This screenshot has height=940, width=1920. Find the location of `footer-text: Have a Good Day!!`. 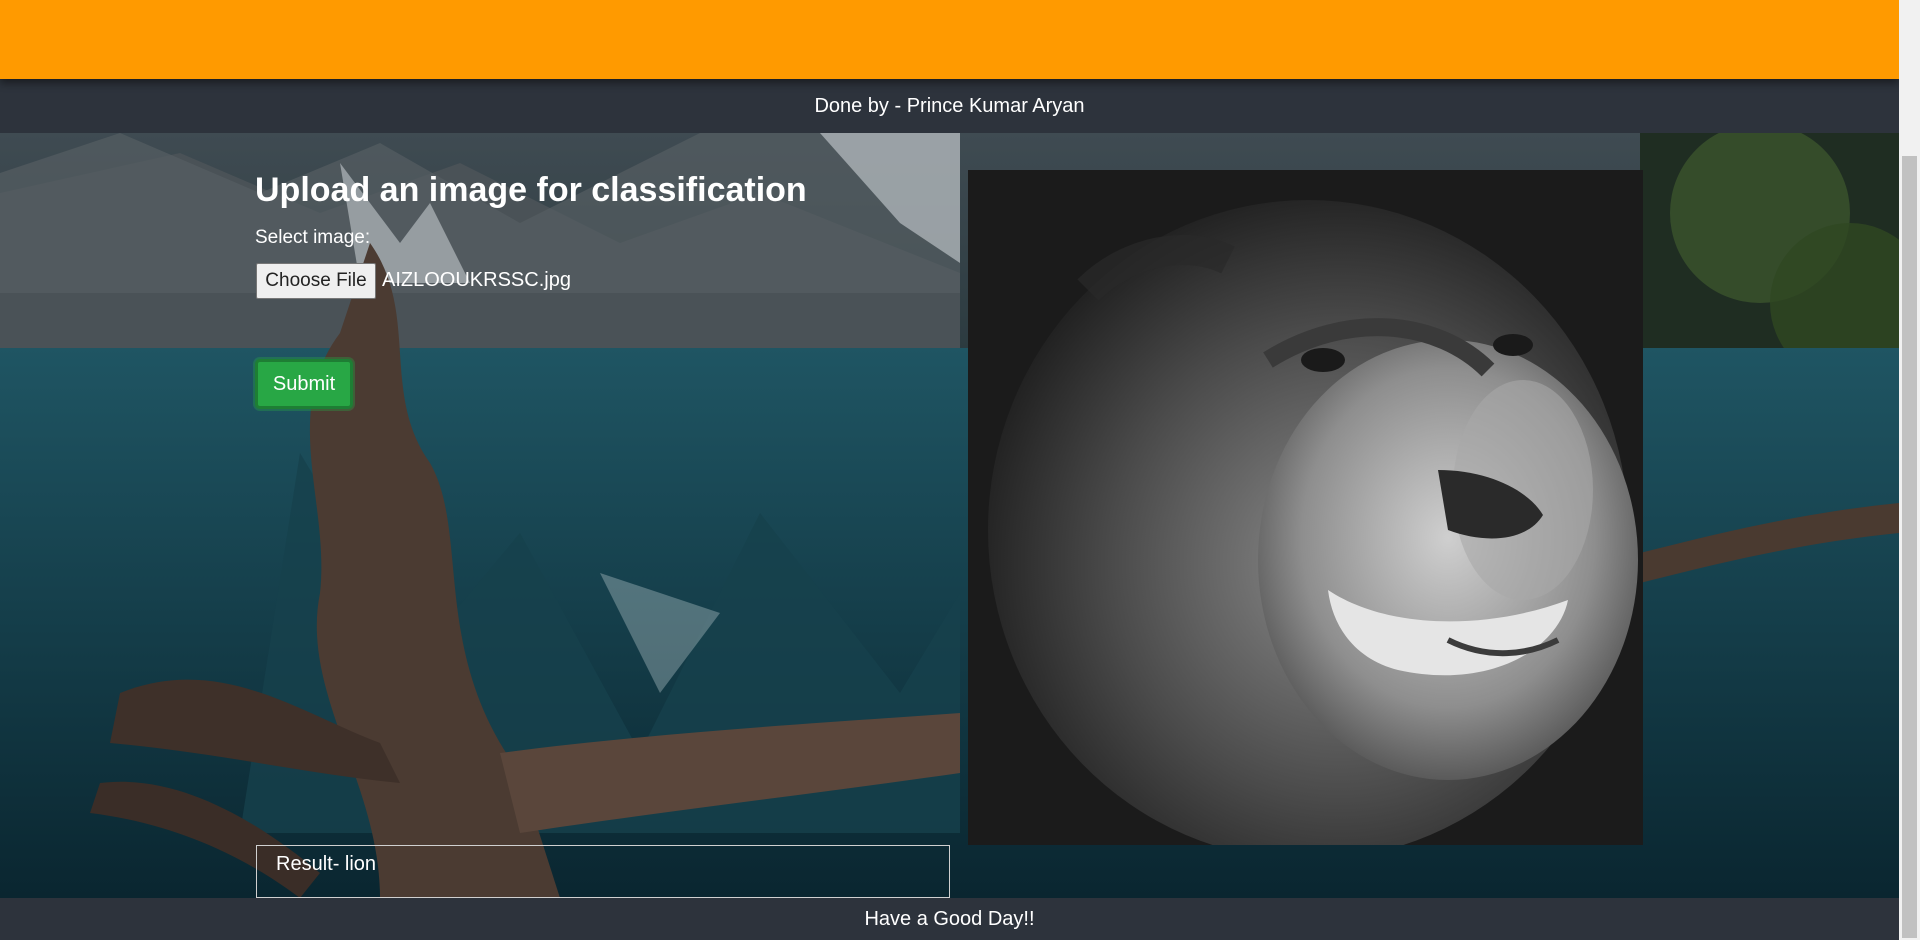

footer-text: Have a Good Day!! is located at coordinates (949, 918).